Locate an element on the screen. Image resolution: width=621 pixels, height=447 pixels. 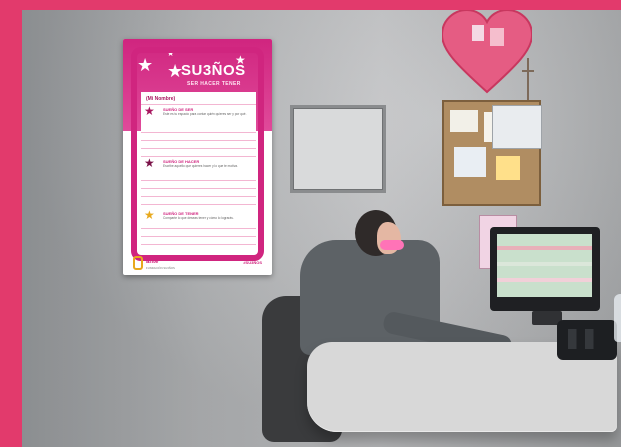
heart-photo is located at coordinates (478, 33).